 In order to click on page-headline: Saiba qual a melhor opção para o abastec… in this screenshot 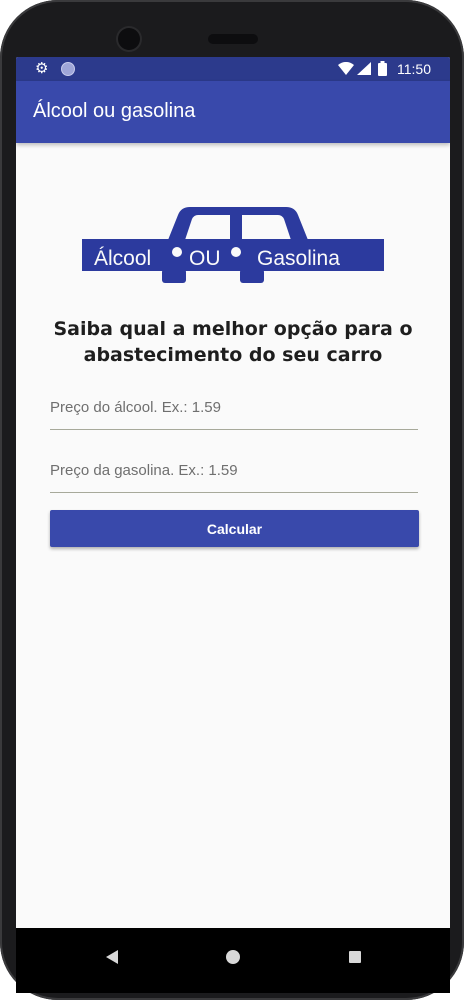, I will do `click(233, 342)`.